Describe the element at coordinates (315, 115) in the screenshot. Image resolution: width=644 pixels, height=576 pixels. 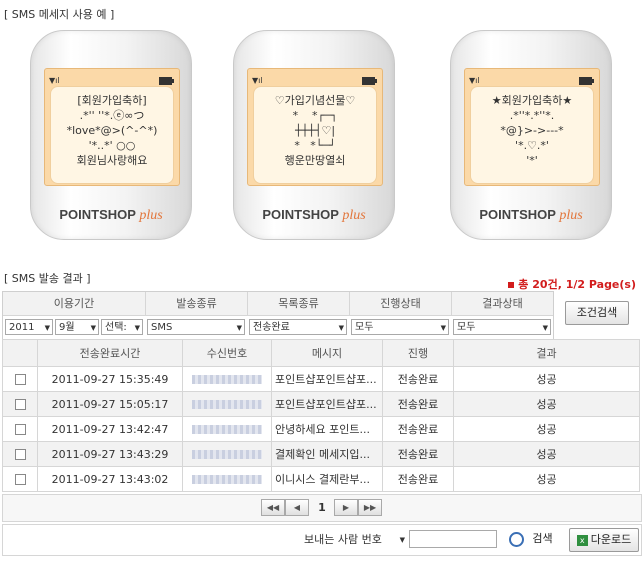
I see `sms-line: * *┌─┐` at that location.